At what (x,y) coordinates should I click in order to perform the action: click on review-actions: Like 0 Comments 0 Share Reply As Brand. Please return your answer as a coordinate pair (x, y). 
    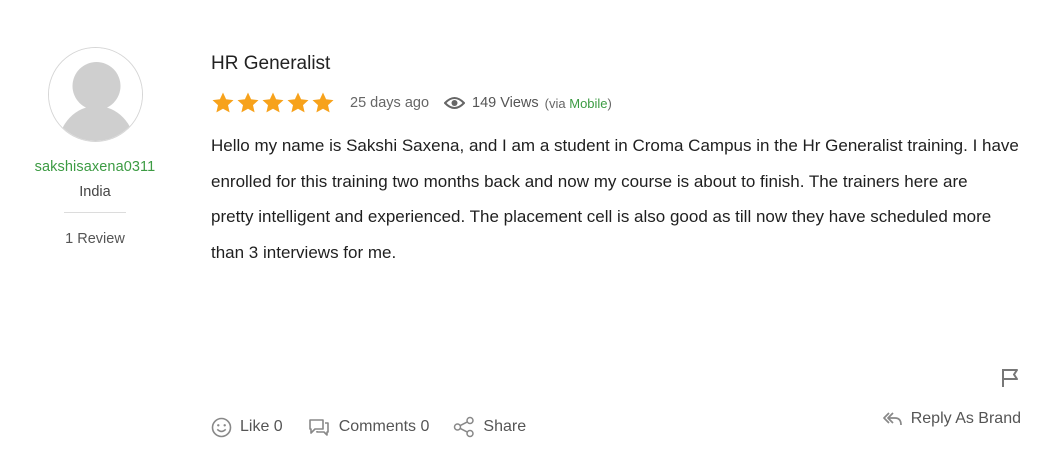
    Looking at the image, I should click on (626, 425).